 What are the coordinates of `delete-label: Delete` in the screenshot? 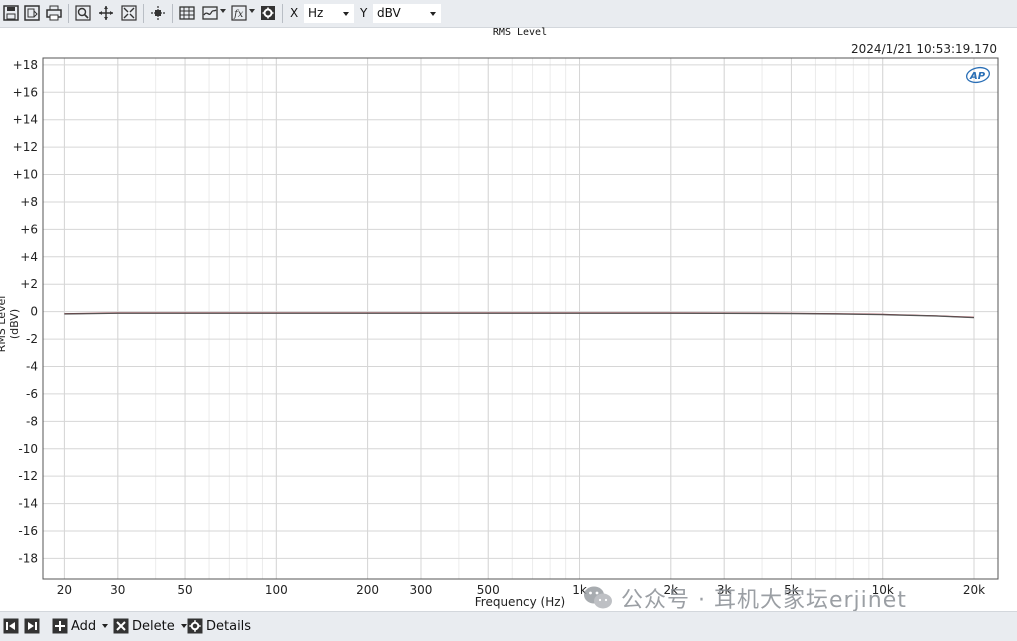 It's located at (153, 626).